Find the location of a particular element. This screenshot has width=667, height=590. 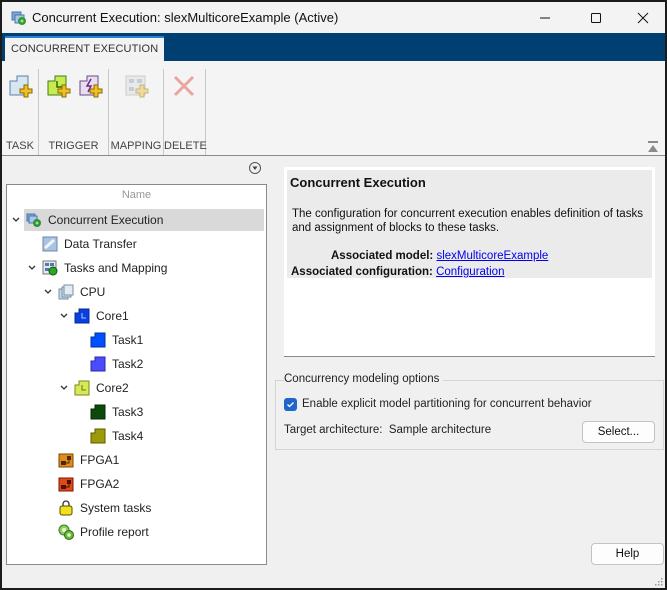

tree-node-core1: Core1 is located at coordinates (101, 316).